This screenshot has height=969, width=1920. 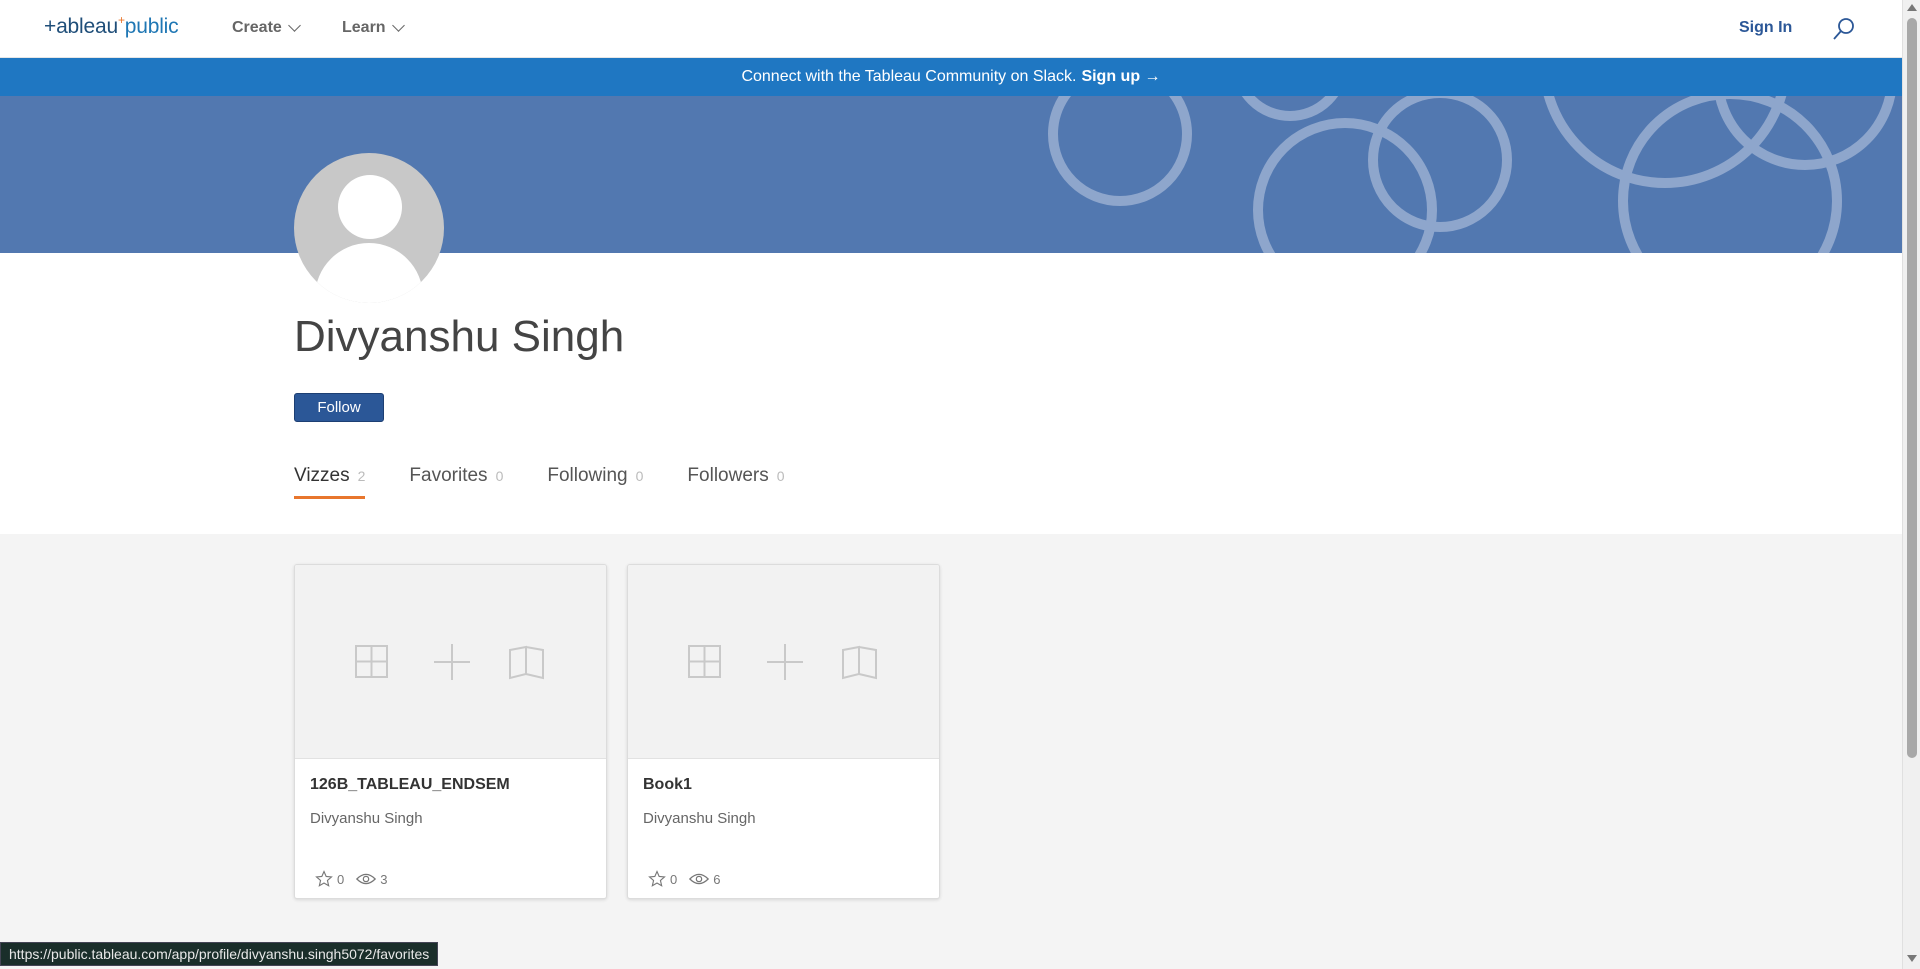 I want to click on tab-label: Following, so click(x=587, y=475).